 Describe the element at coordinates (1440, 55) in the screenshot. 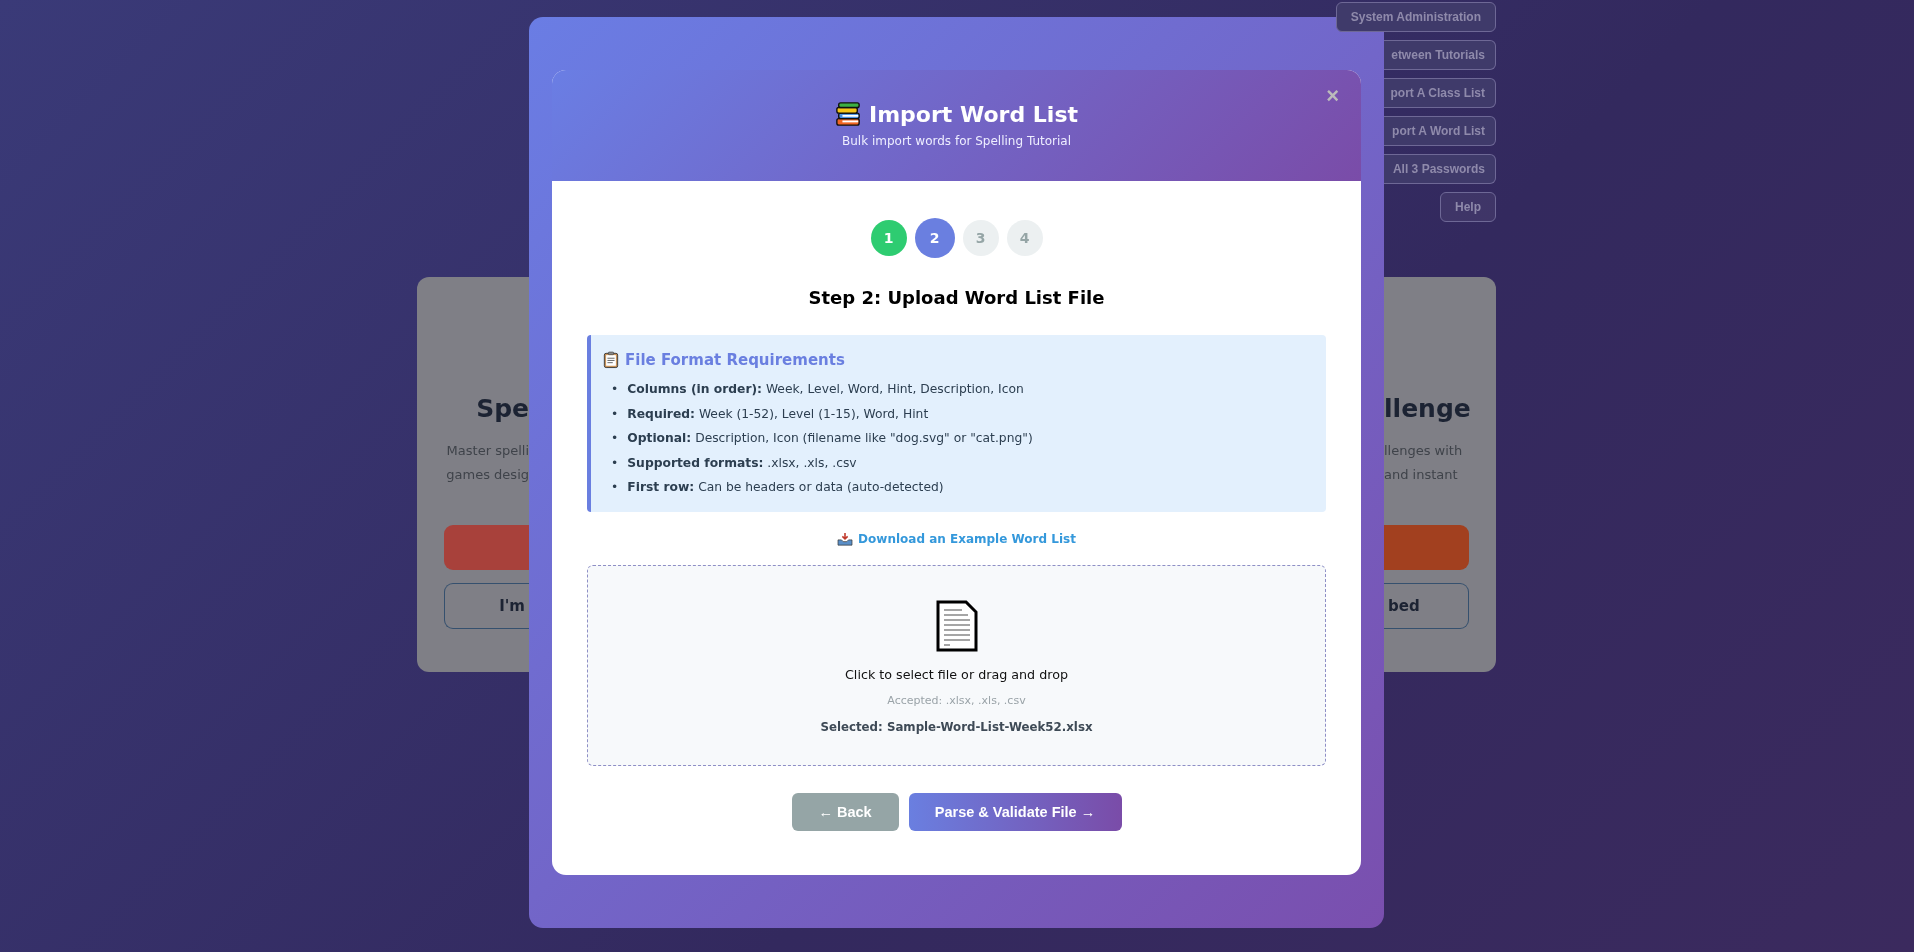

I see `nav-button: etween Tutorials` at that location.